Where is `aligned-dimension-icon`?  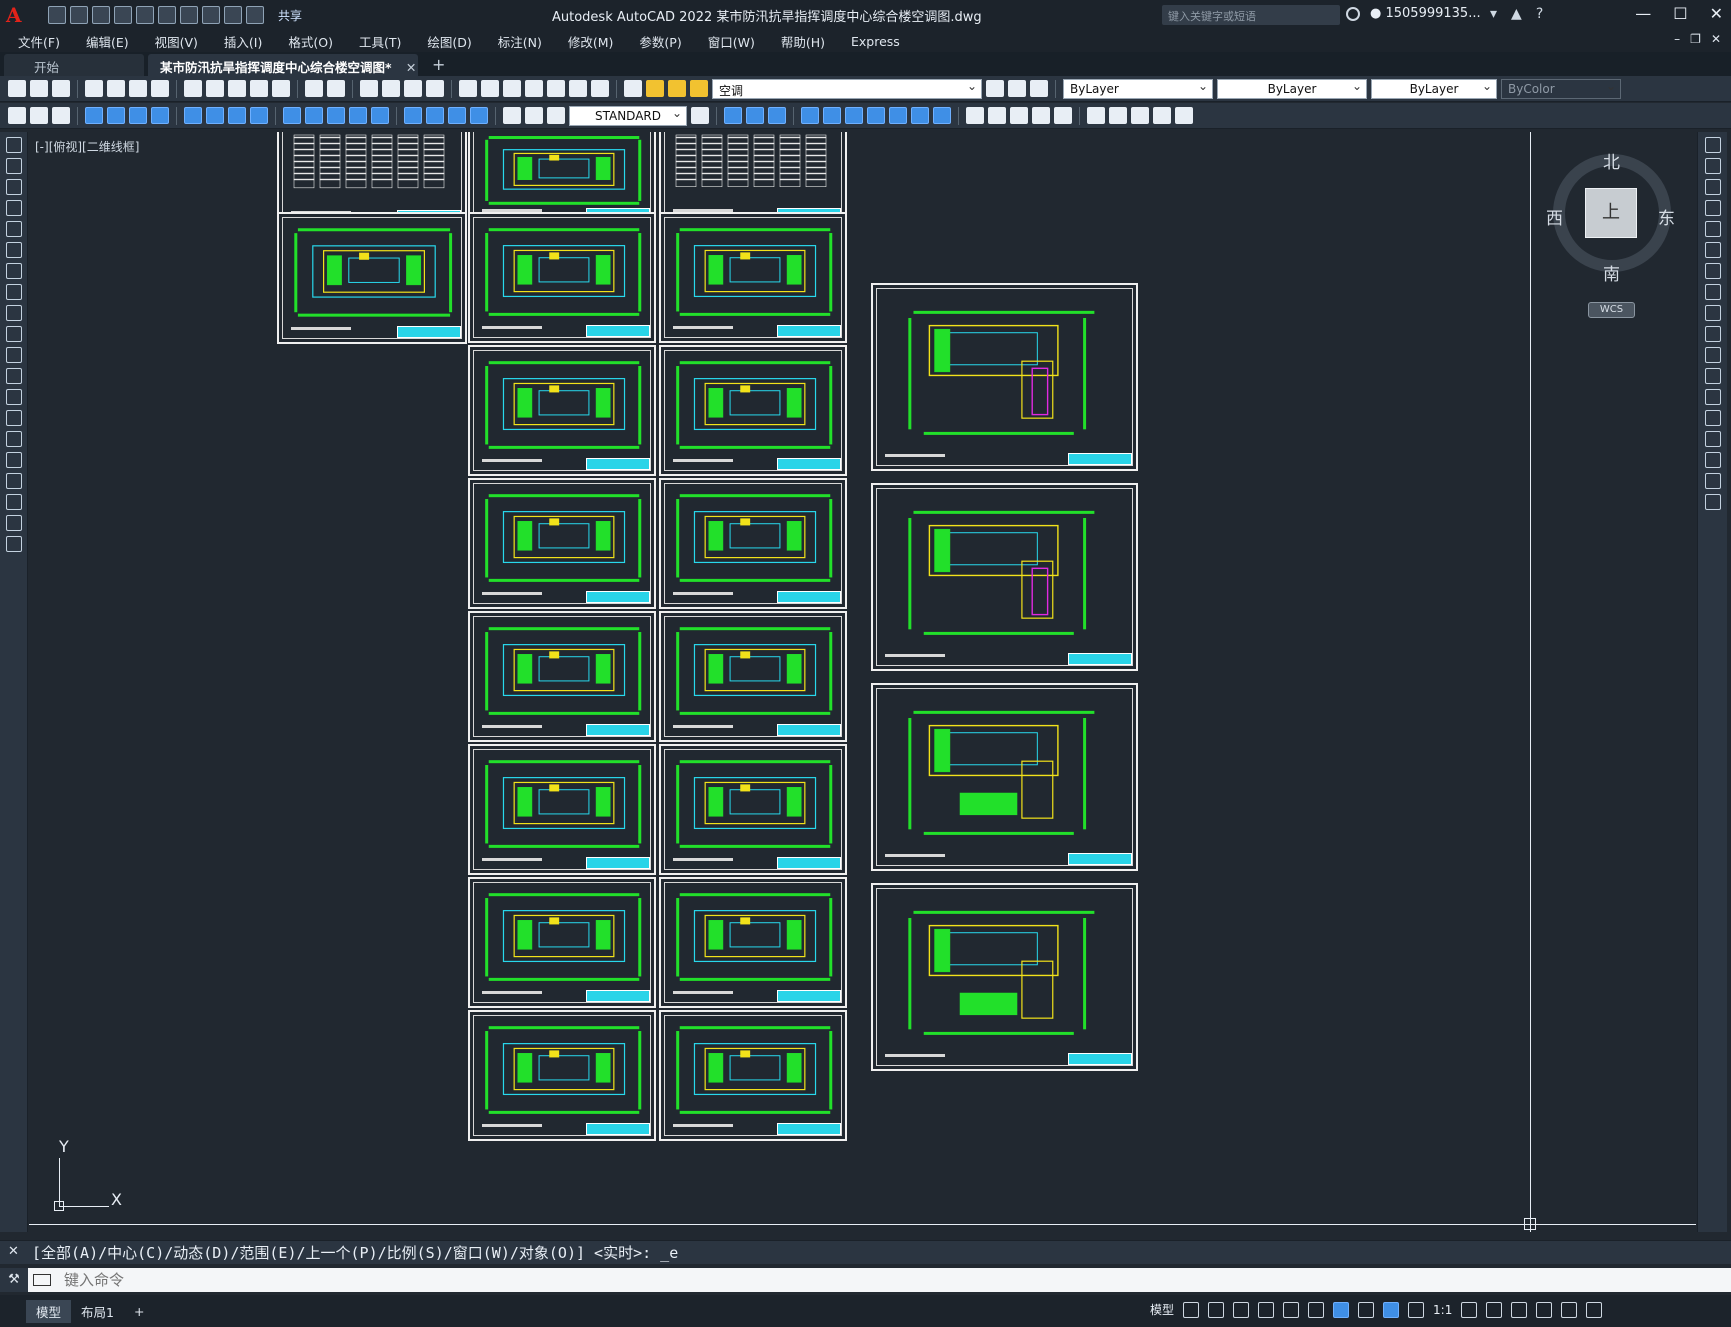 aligned-dimension-icon is located at coordinates (116, 115).